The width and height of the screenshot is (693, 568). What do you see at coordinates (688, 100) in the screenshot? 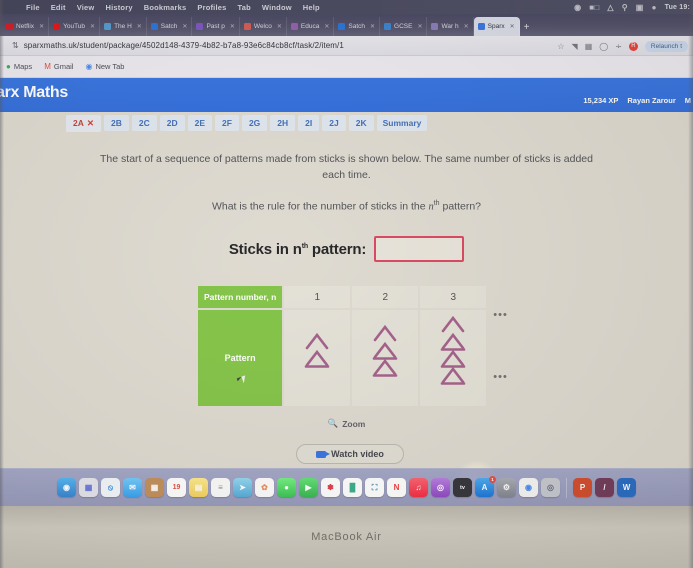
I see `menu-icon: M` at bounding box center [688, 100].